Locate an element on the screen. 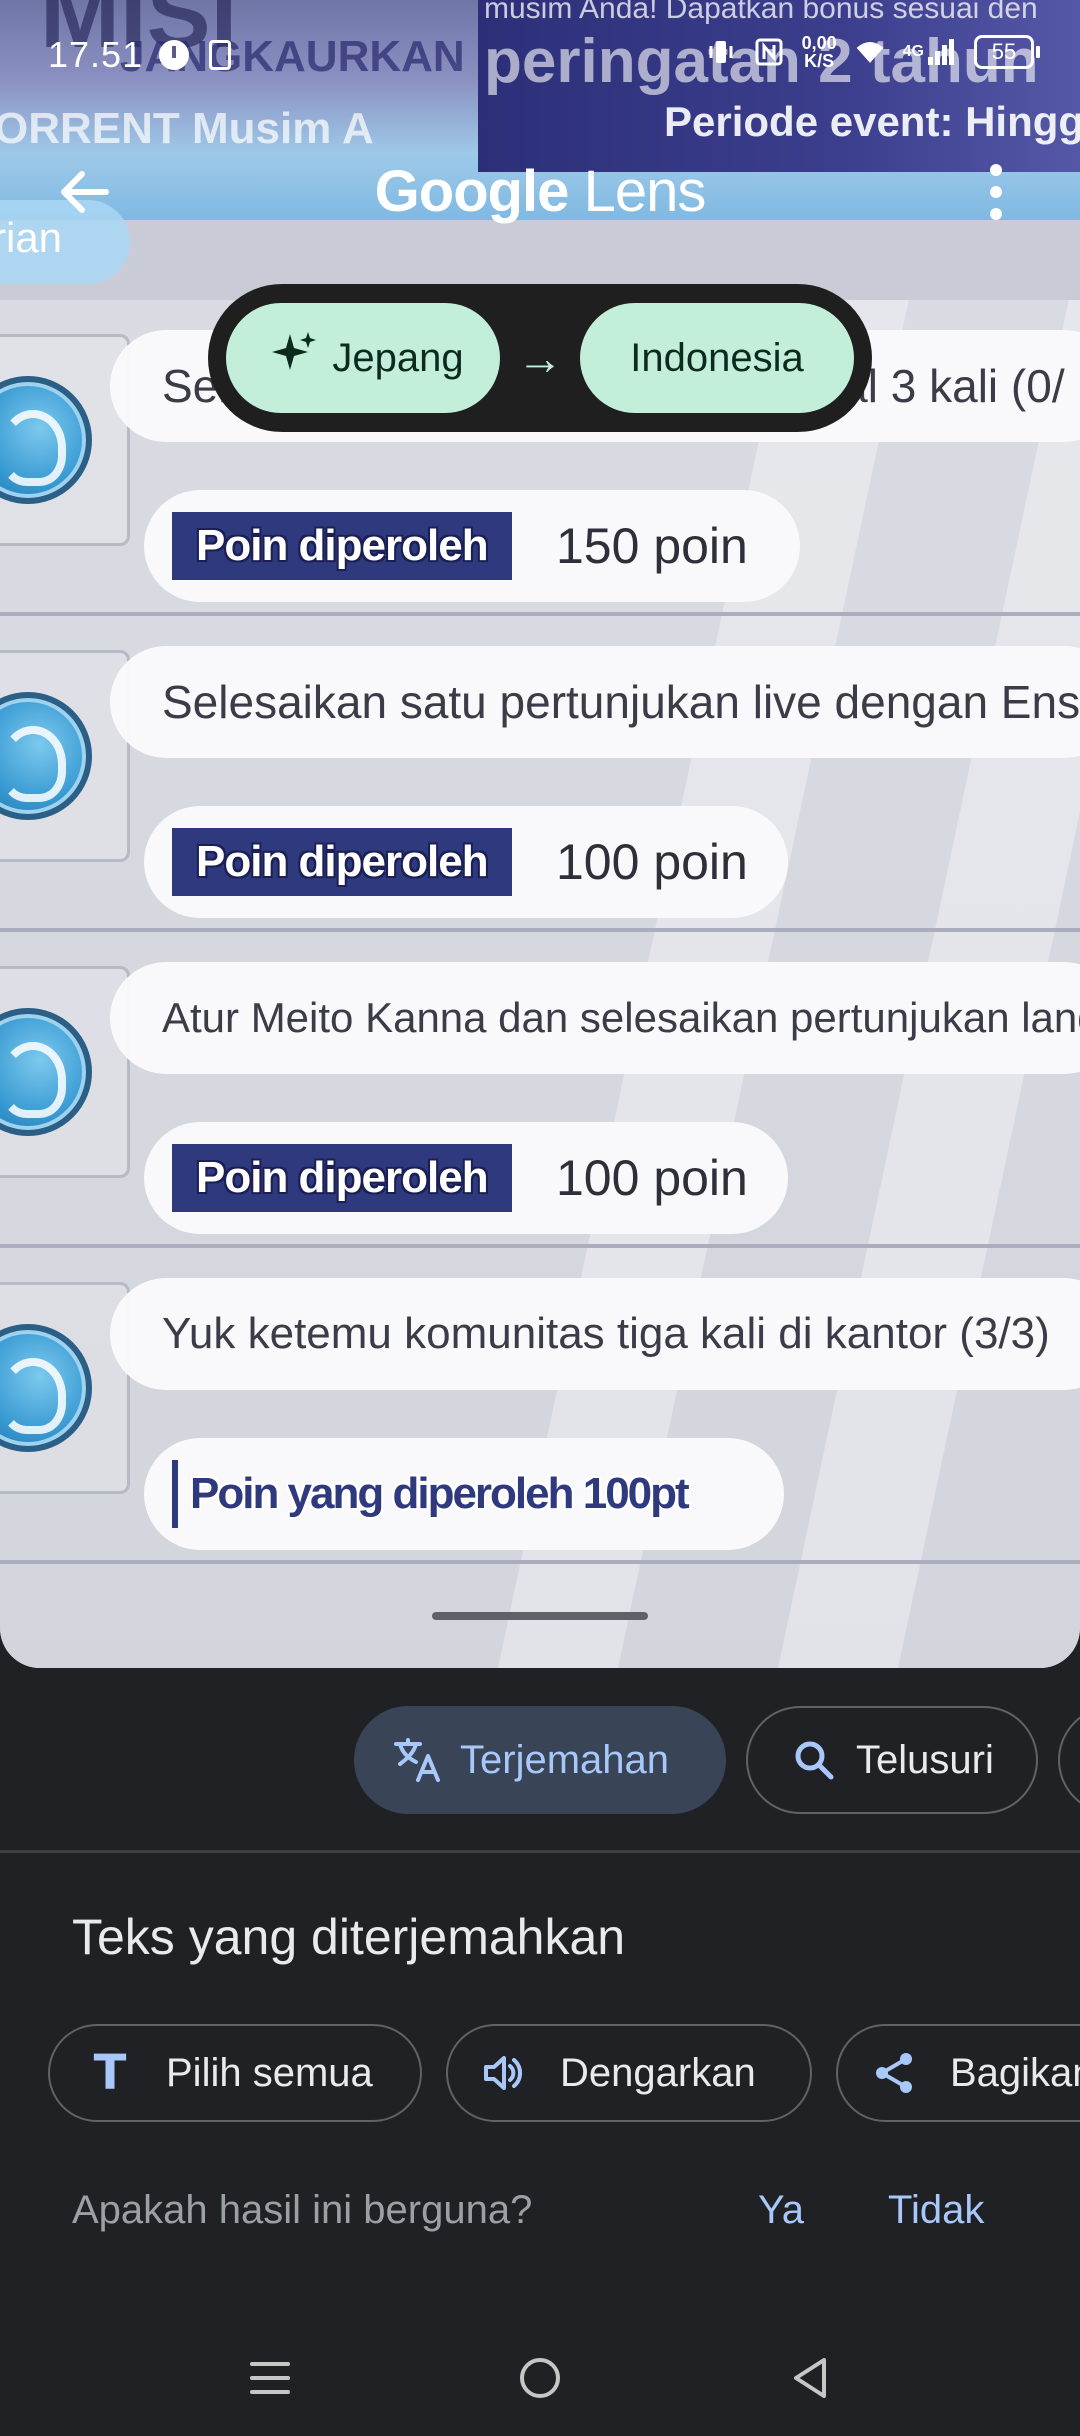 The image size is (1080, 2436). wifi-icon is located at coordinates (870, 52).